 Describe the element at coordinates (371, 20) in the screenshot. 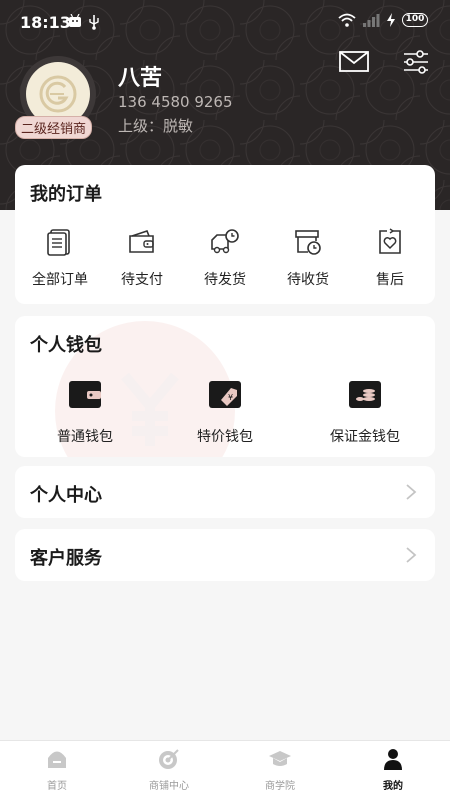

I see `signal-icon` at that location.